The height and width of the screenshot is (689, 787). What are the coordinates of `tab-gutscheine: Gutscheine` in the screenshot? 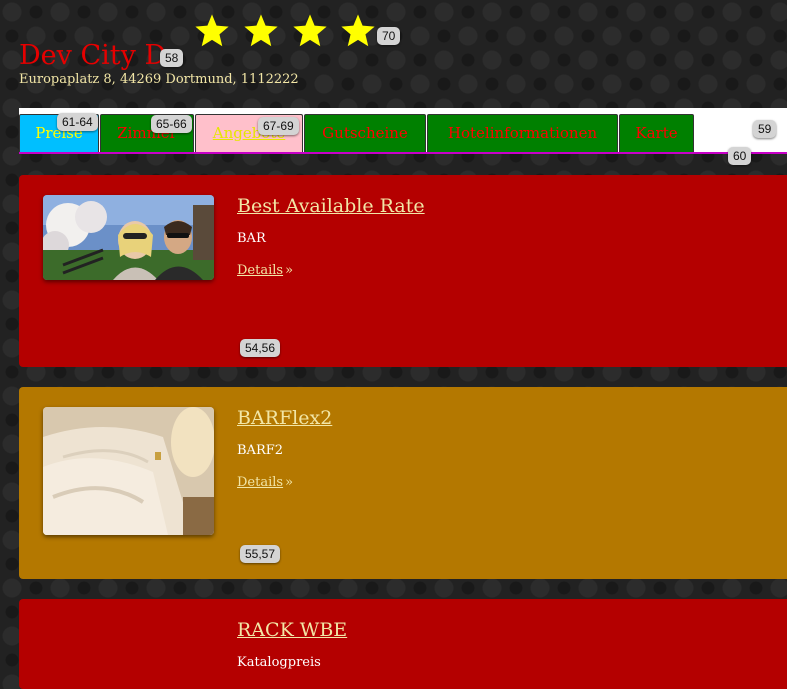 It's located at (365, 133).